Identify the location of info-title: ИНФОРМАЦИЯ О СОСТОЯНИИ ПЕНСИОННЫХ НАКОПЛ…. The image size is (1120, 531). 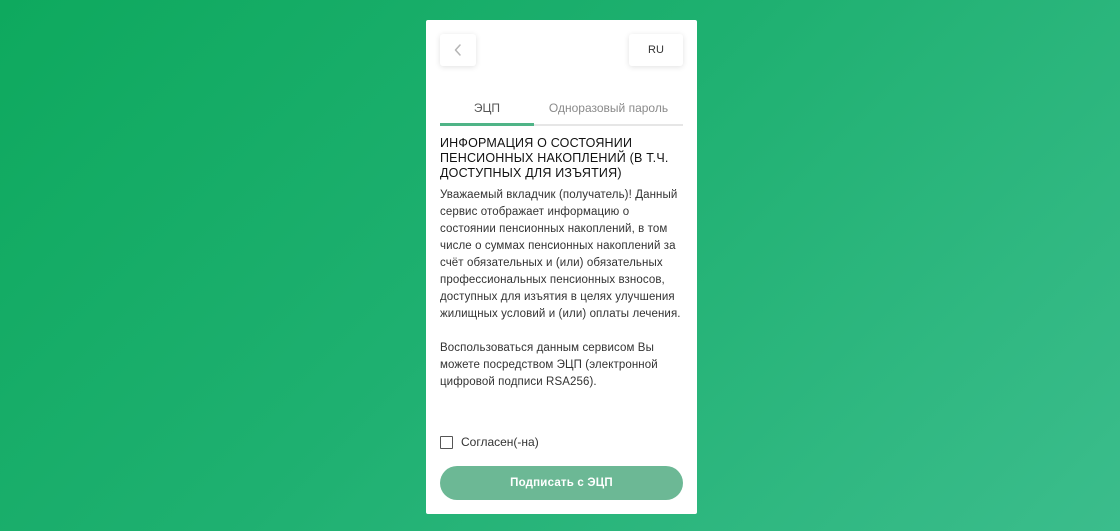
(554, 158).